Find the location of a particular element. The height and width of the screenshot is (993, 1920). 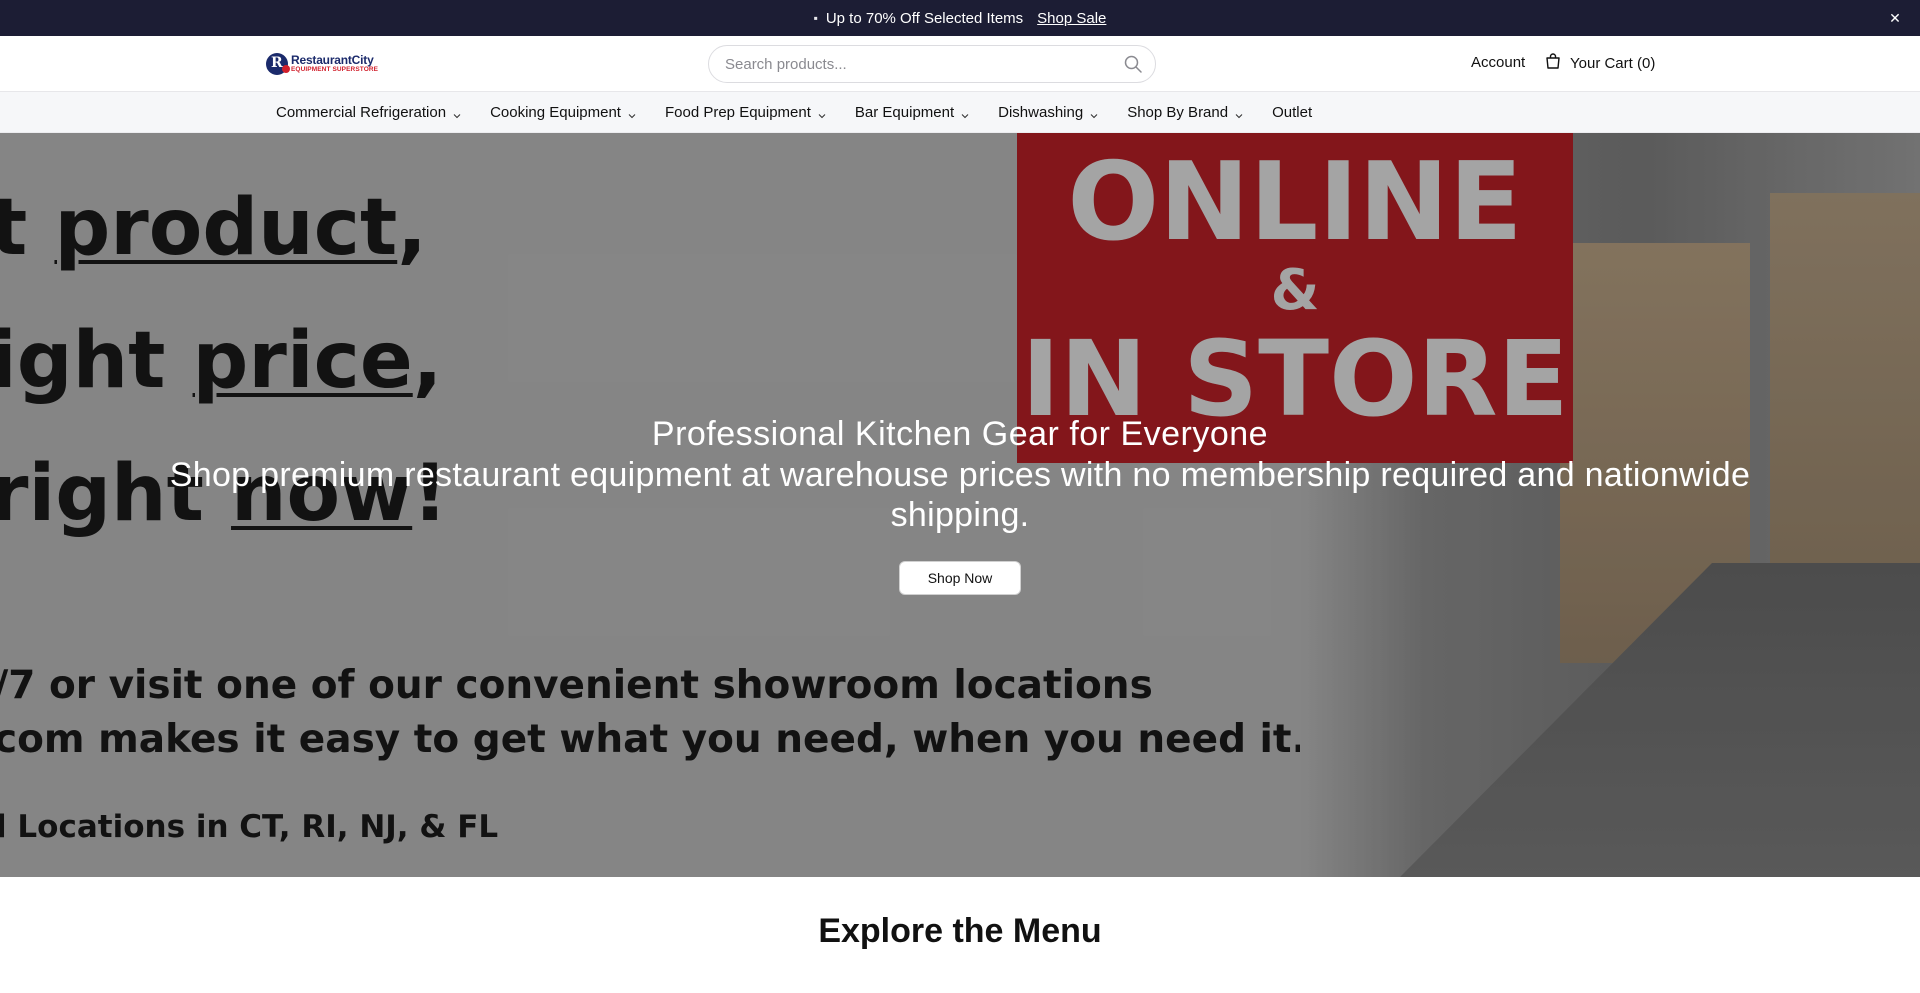

nav-item-food-prep-equipment: Food Prep Equipment is located at coordinates (746, 112).